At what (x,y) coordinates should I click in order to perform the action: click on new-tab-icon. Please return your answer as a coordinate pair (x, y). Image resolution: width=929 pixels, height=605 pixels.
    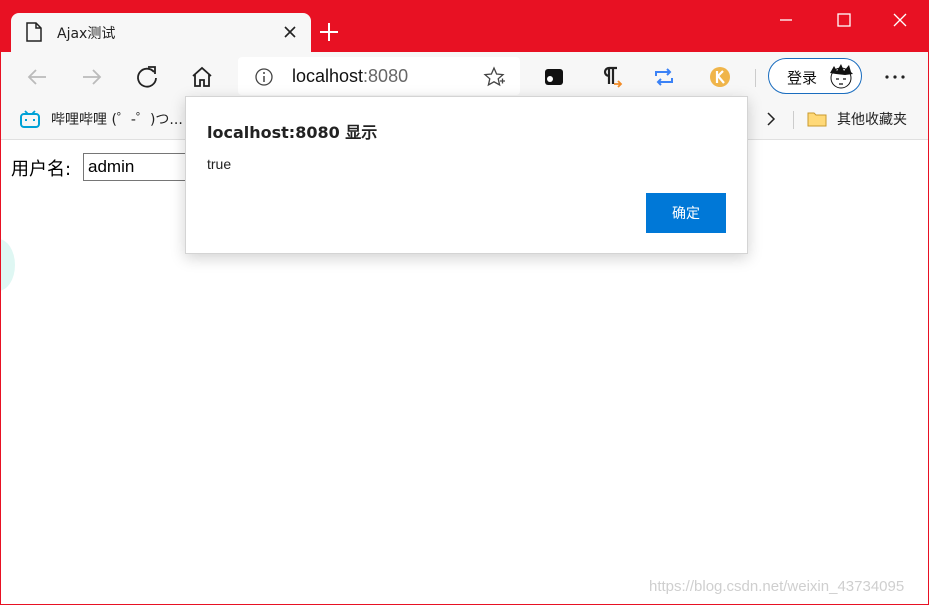
    Looking at the image, I should click on (329, 32).